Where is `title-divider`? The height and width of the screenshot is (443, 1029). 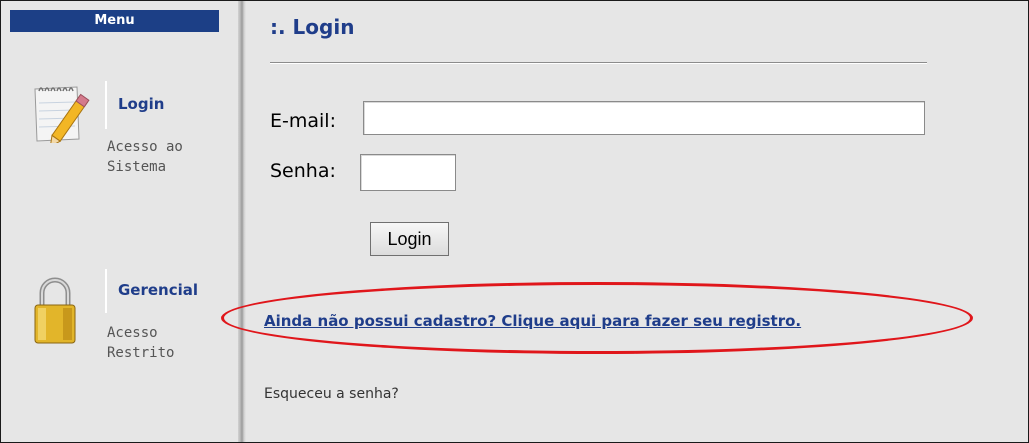
title-divider is located at coordinates (598, 63).